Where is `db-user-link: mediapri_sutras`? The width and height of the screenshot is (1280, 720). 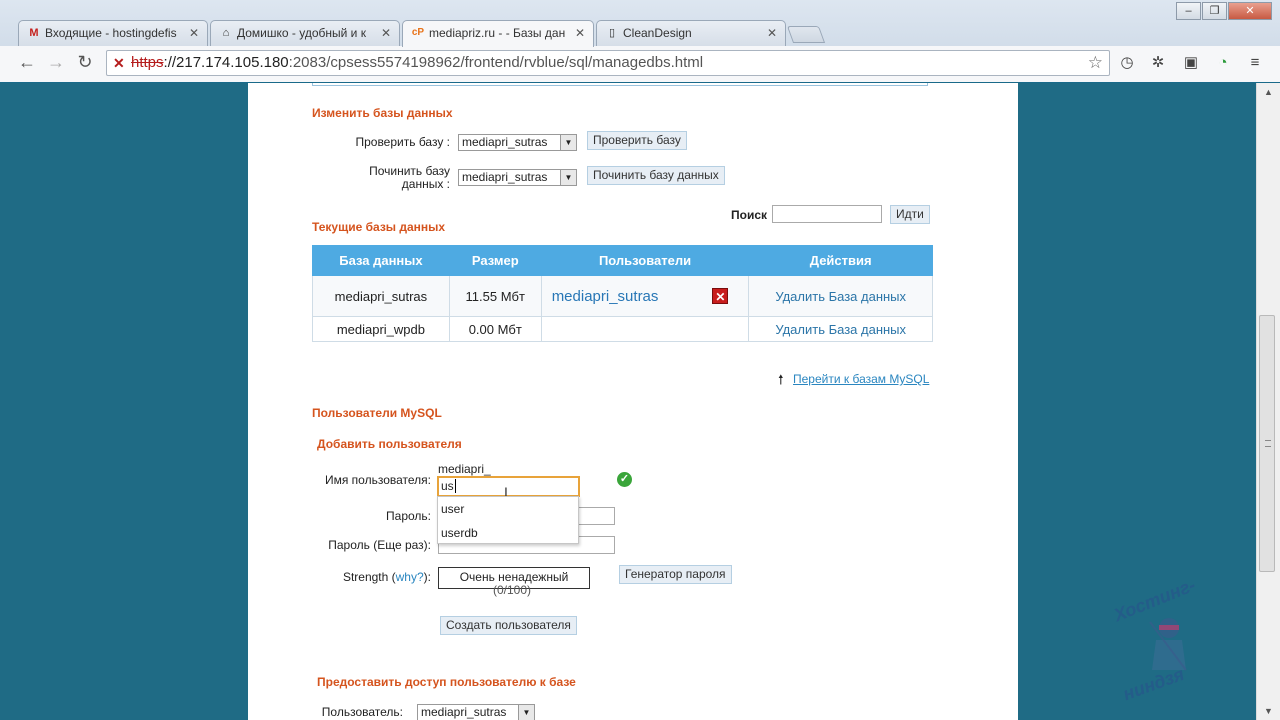
db-user-link: mediapri_sutras is located at coordinates (605, 296).